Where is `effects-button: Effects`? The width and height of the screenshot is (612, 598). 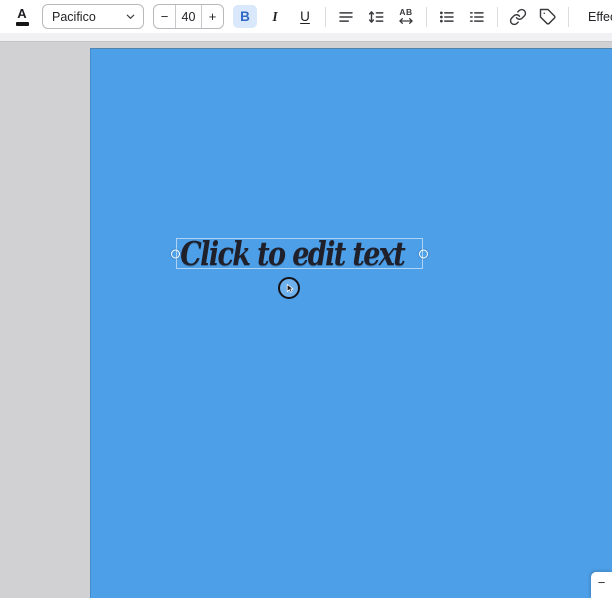 effects-button: Effects is located at coordinates (594, 17).